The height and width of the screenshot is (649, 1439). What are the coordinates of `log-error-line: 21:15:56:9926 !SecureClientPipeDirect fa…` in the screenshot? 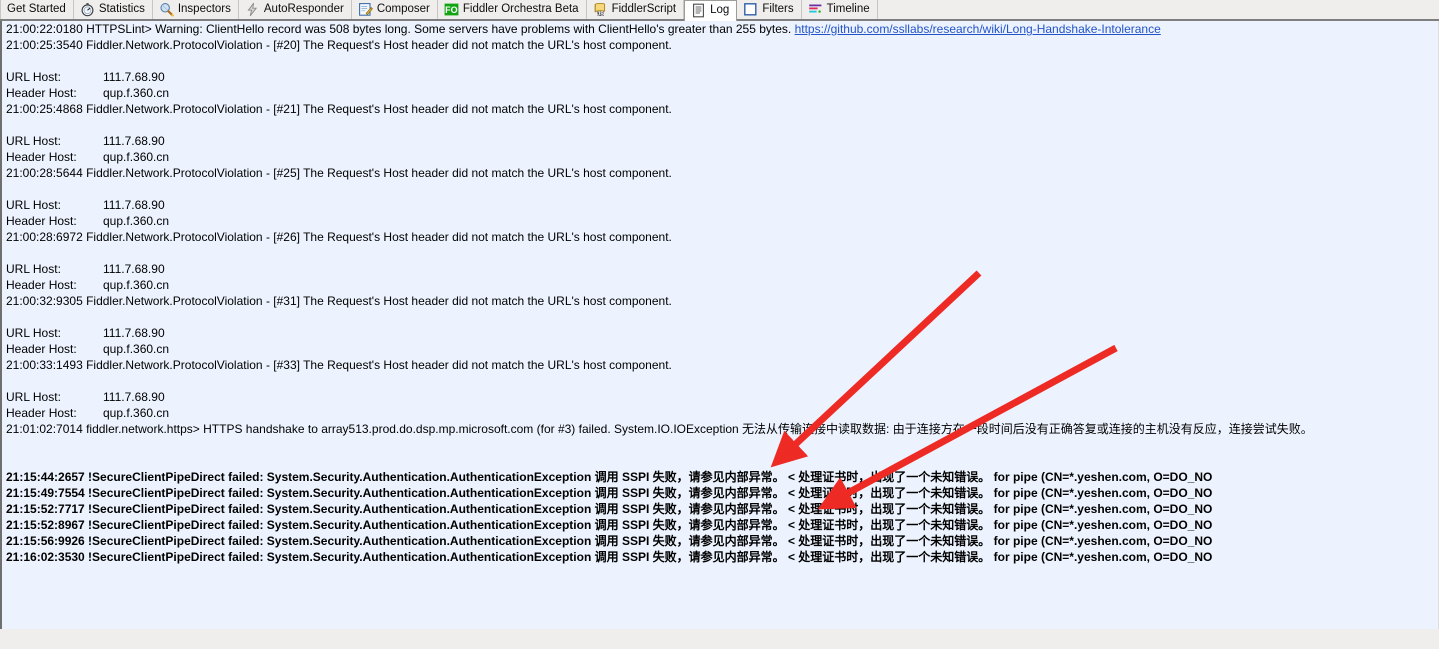 It's located at (609, 541).